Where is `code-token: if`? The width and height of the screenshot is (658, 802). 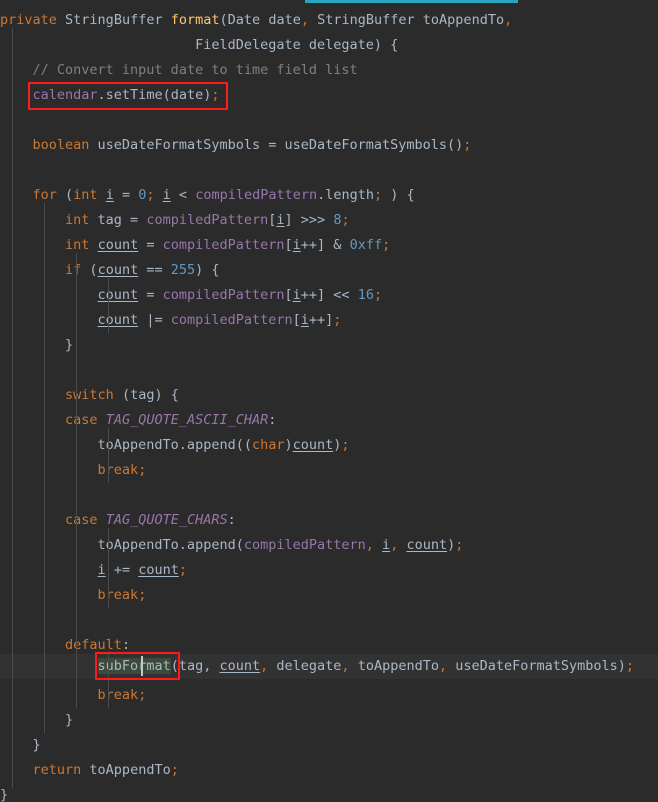 code-token: if is located at coordinates (73, 270).